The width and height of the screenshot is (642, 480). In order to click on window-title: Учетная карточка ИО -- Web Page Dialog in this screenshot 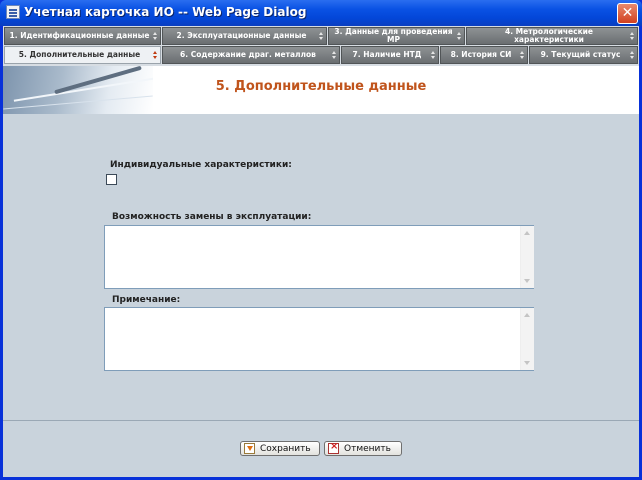, I will do `click(165, 12)`.